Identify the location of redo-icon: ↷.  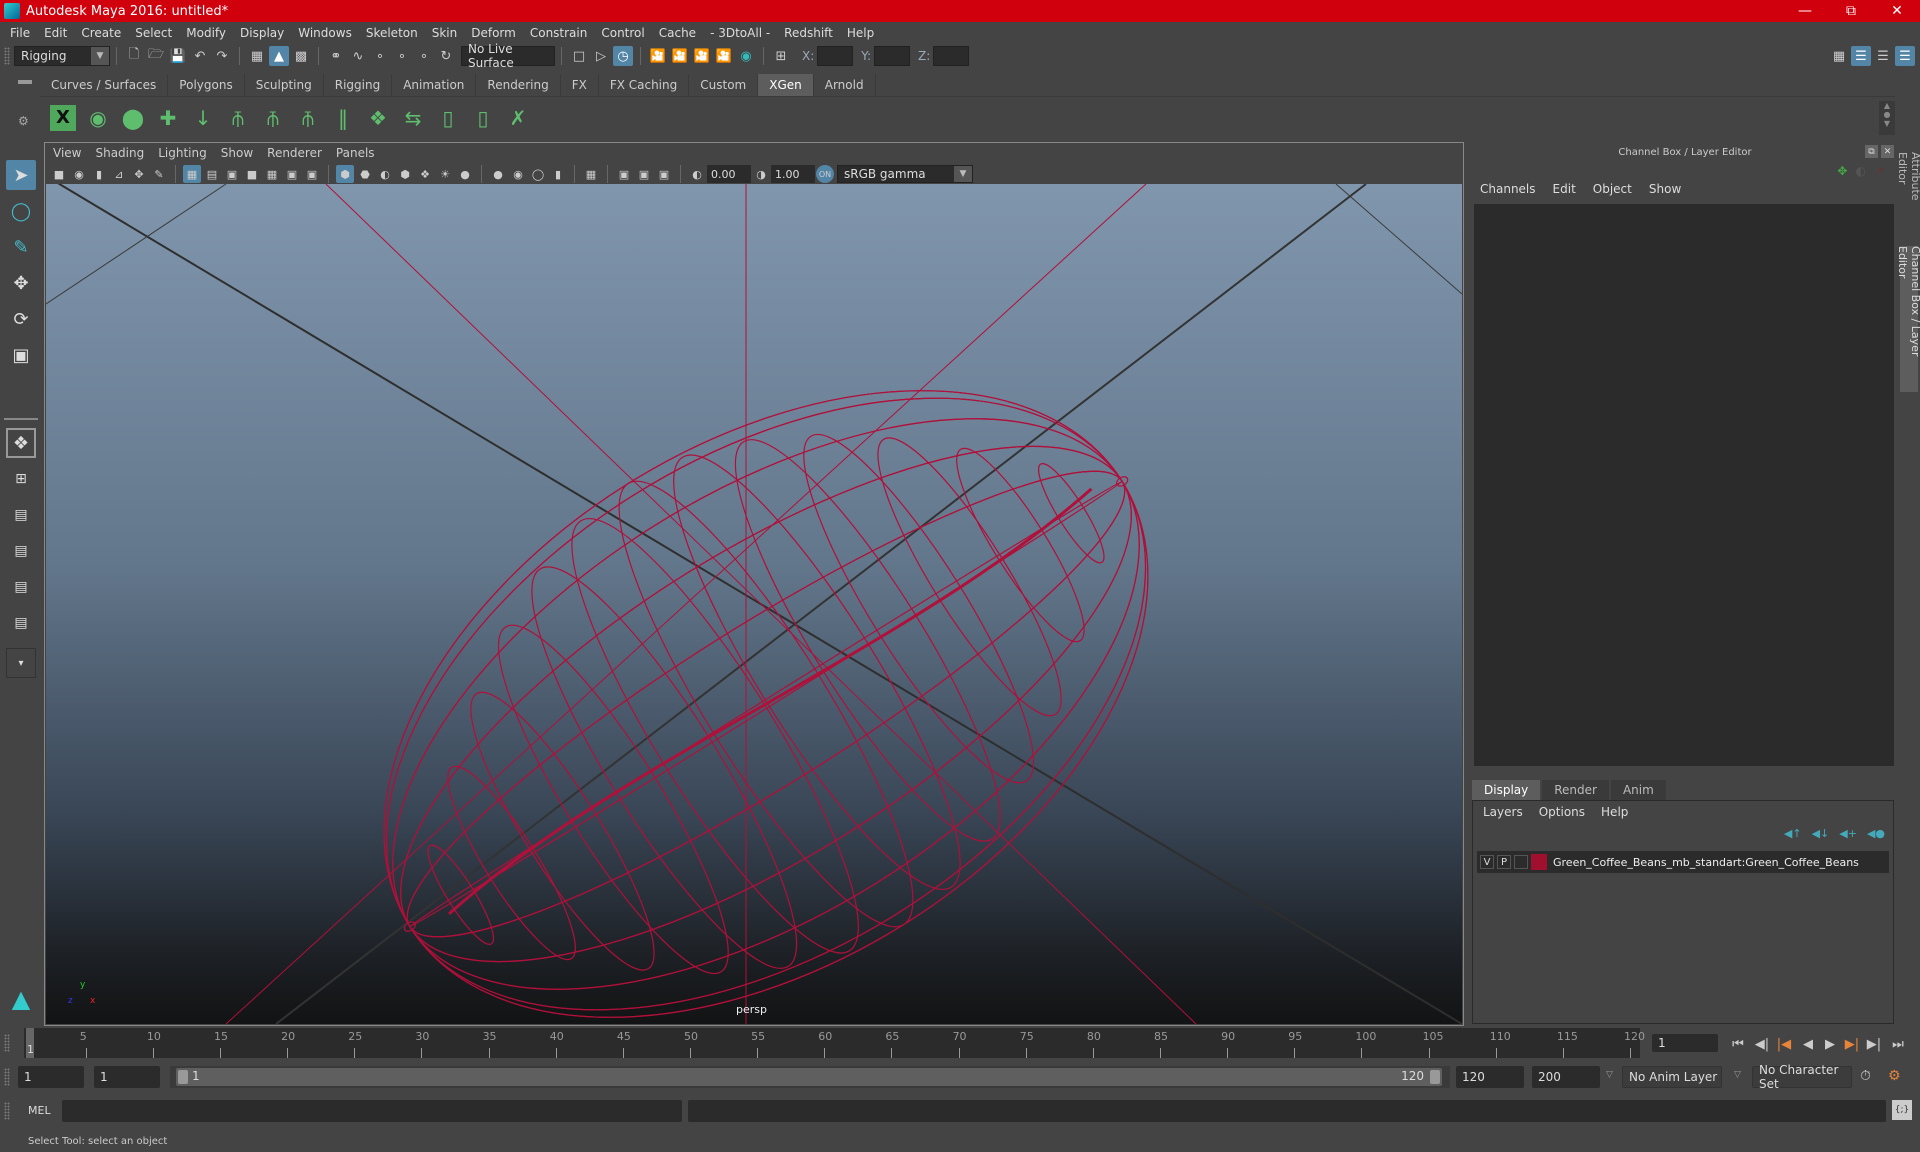
(222, 56).